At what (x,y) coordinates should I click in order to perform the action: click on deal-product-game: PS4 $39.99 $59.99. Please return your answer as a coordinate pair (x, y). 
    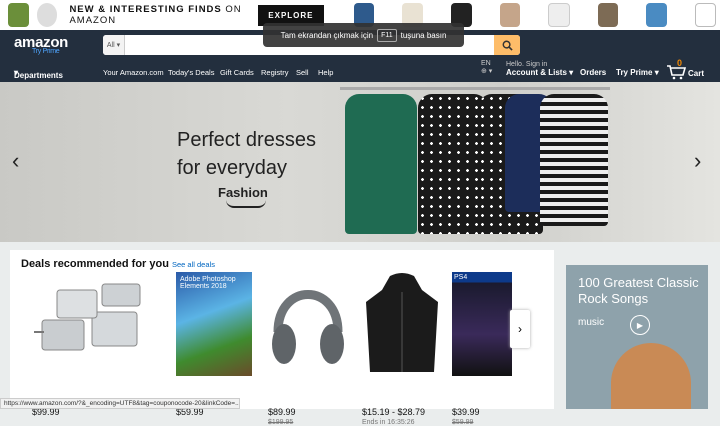
    Looking at the image, I should click on (483, 349).